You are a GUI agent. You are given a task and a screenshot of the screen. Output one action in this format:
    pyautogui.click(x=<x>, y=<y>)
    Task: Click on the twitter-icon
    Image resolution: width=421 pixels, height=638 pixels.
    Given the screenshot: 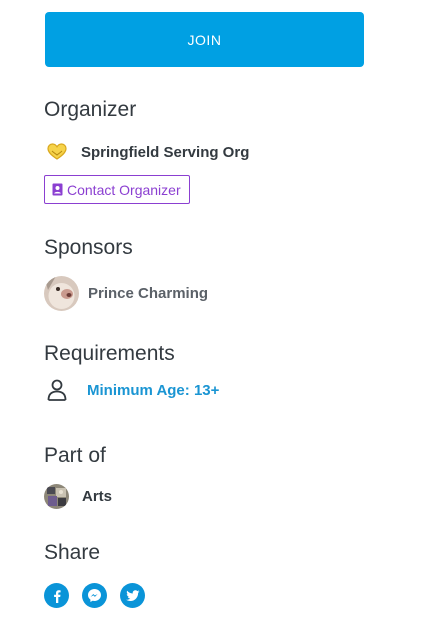 What is the action you would take?
    pyautogui.click(x=132, y=595)
    